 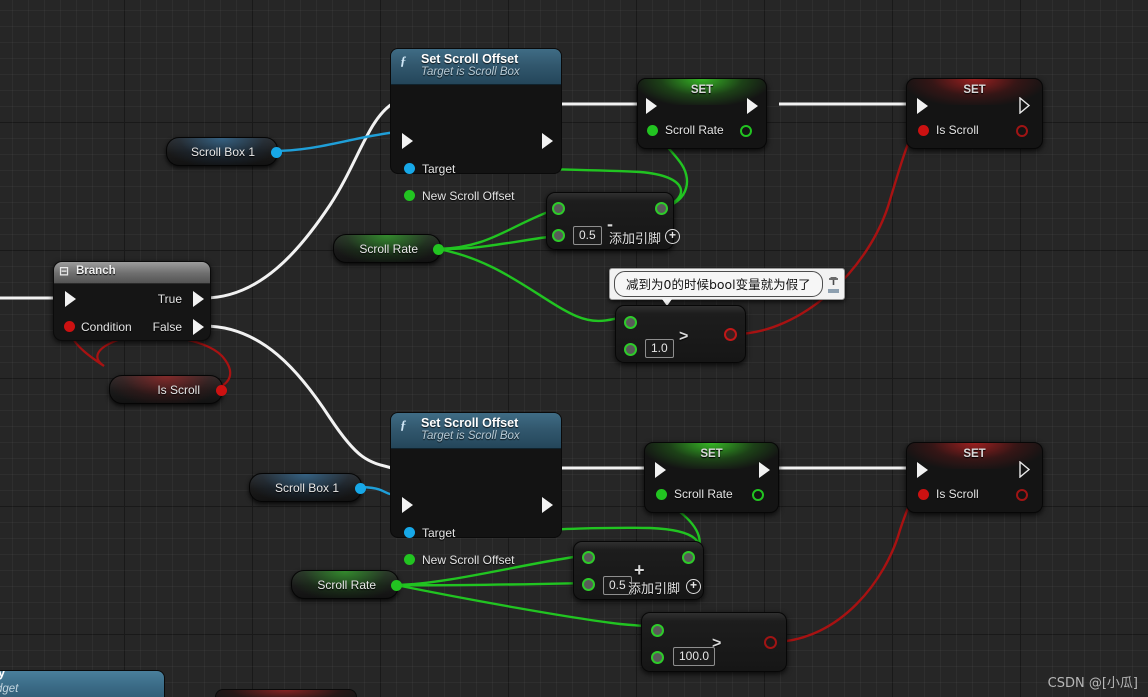 What do you see at coordinates (661, 494) in the screenshot?
I see `set-scroll-rate-bottom-input-pin` at bounding box center [661, 494].